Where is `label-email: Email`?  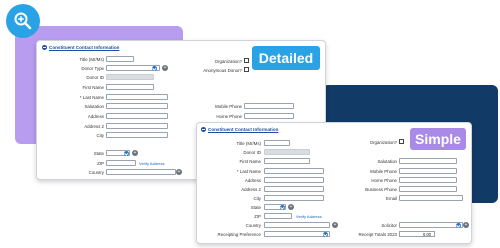
label-email: Email is located at coordinates (391, 198).